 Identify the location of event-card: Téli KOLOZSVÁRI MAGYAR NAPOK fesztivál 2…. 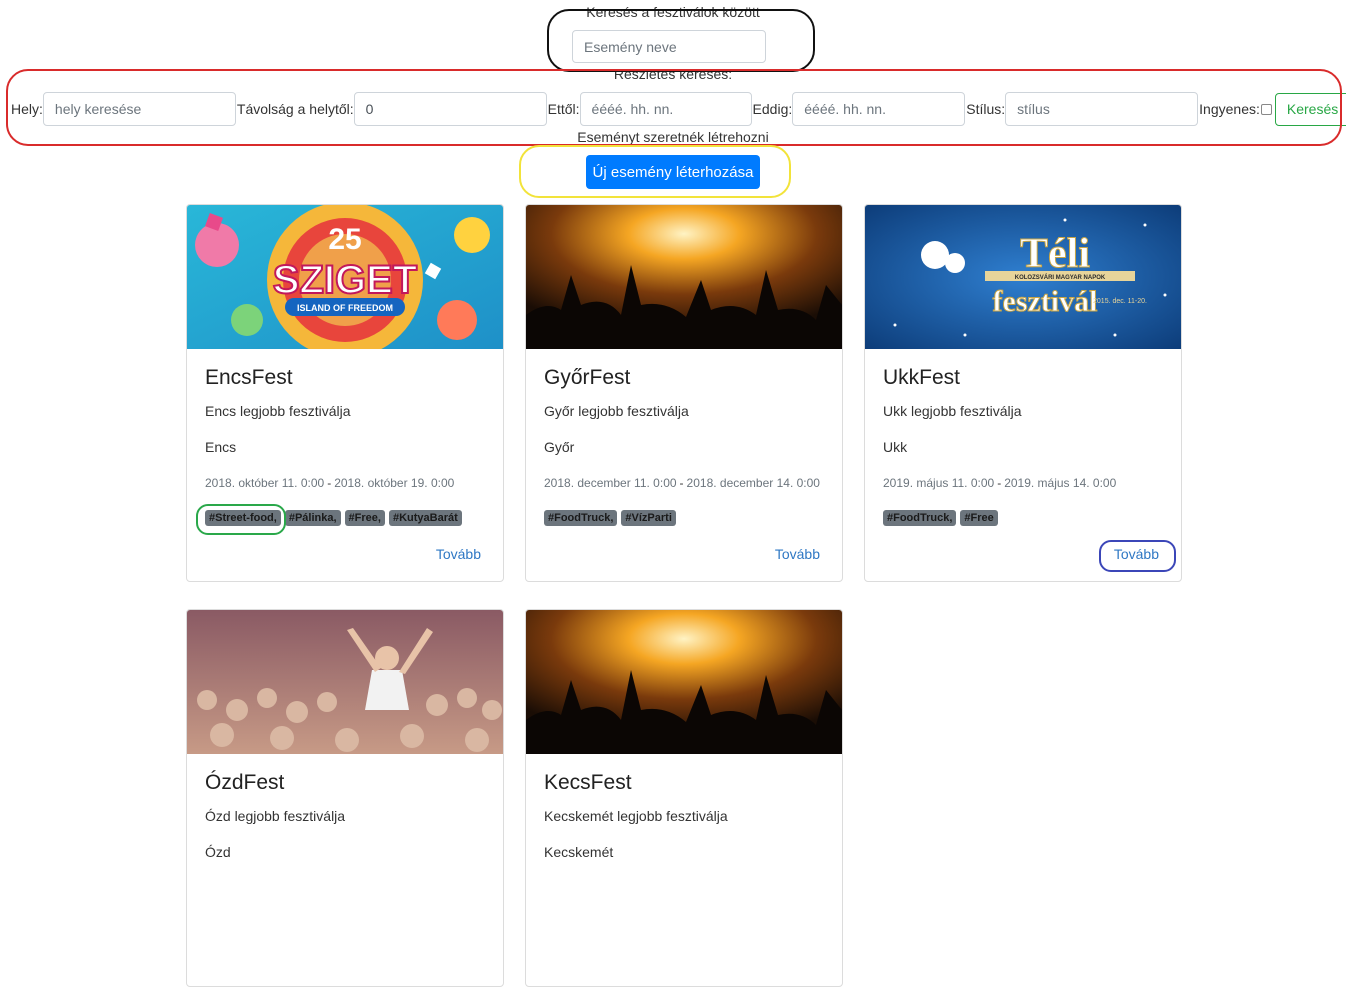
(1023, 393).